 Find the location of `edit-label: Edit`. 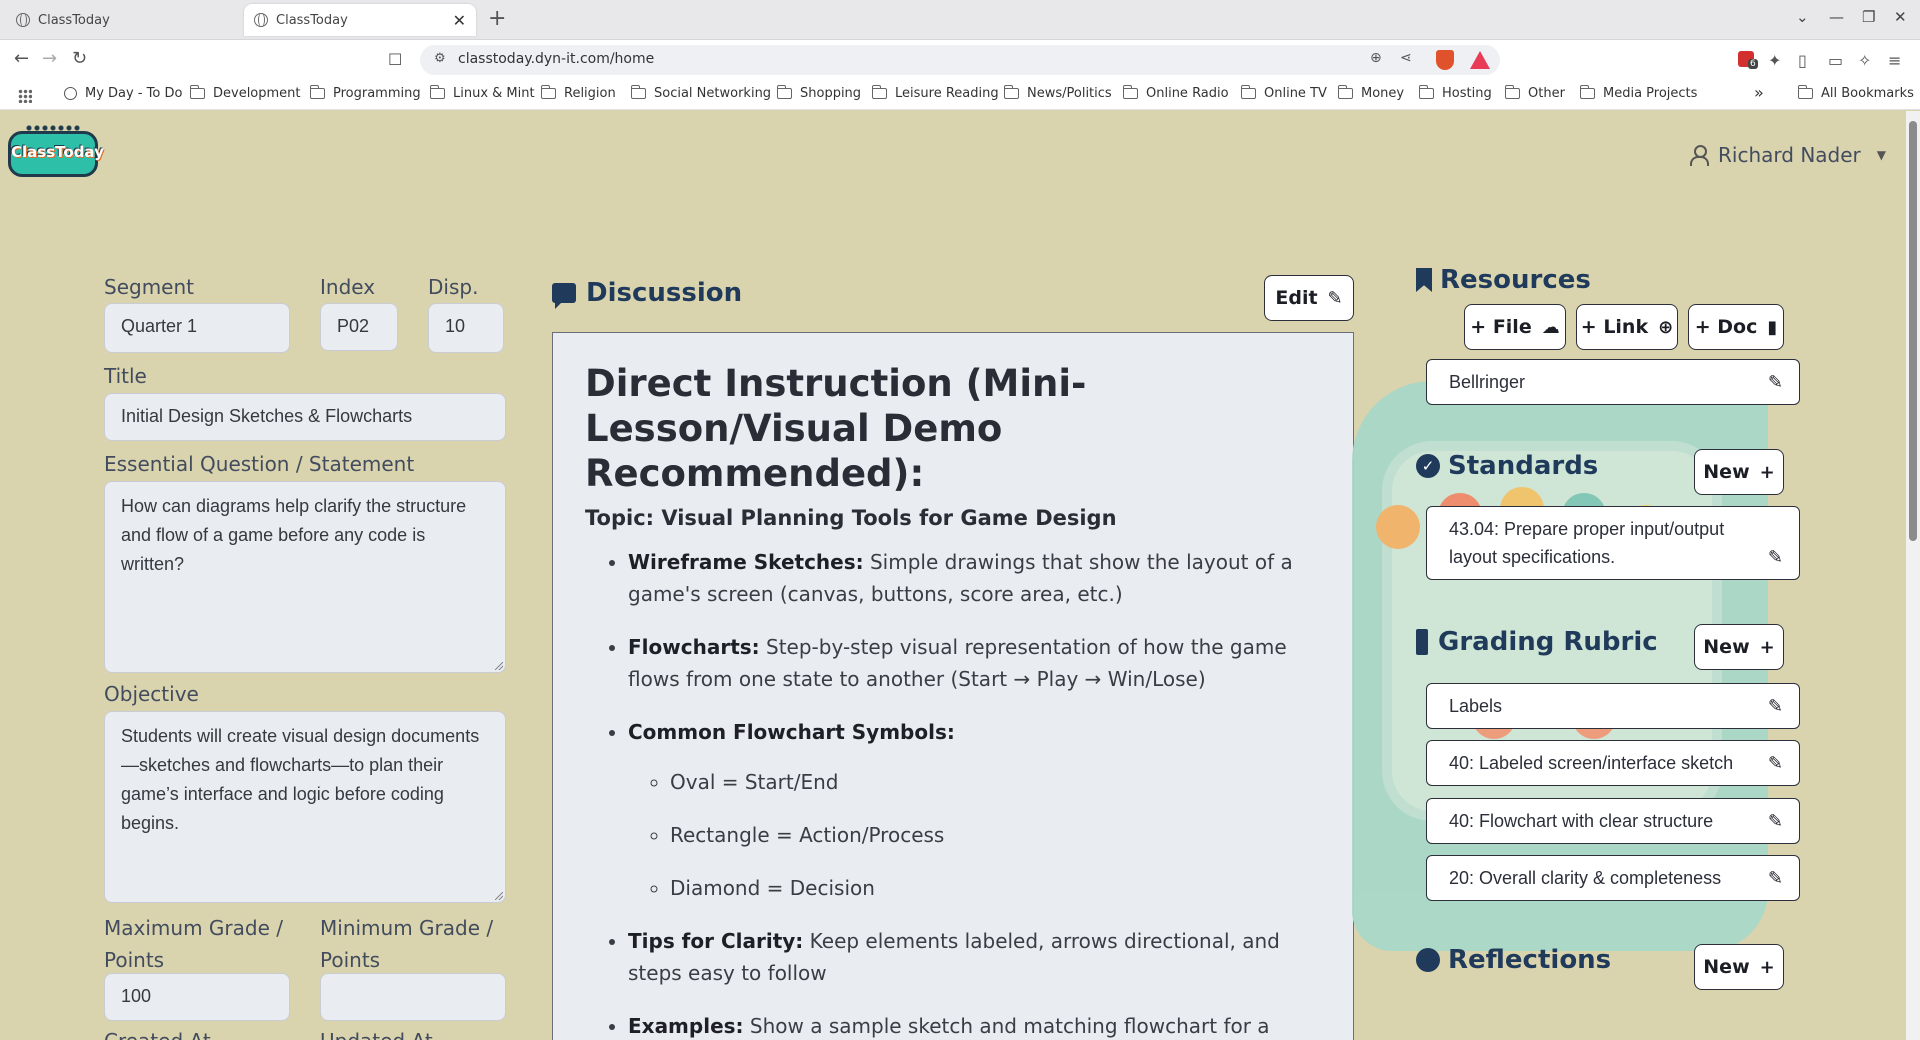

edit-label: Edit is located at coordinates (1296, 298).